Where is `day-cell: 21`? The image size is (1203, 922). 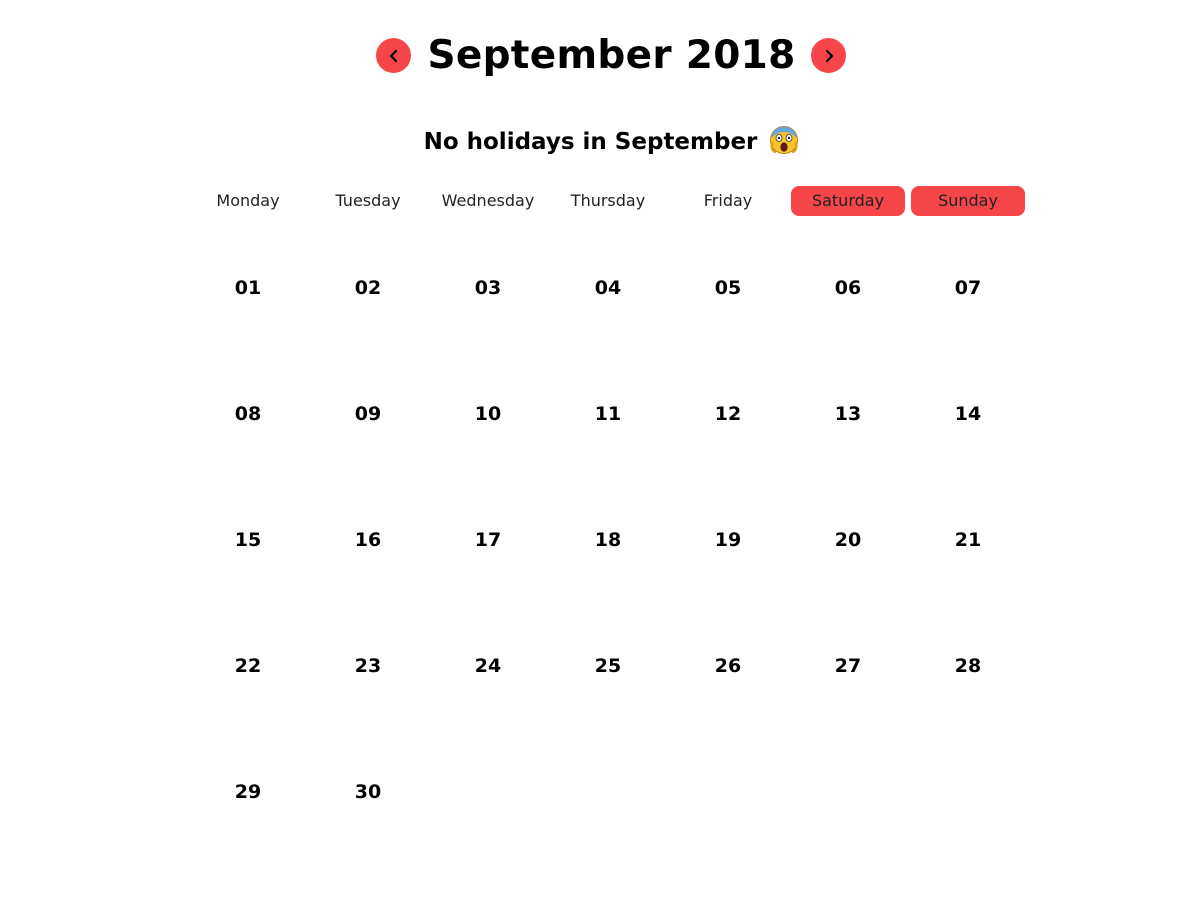
day-cell: 21 is located at coordinates (968, 571).